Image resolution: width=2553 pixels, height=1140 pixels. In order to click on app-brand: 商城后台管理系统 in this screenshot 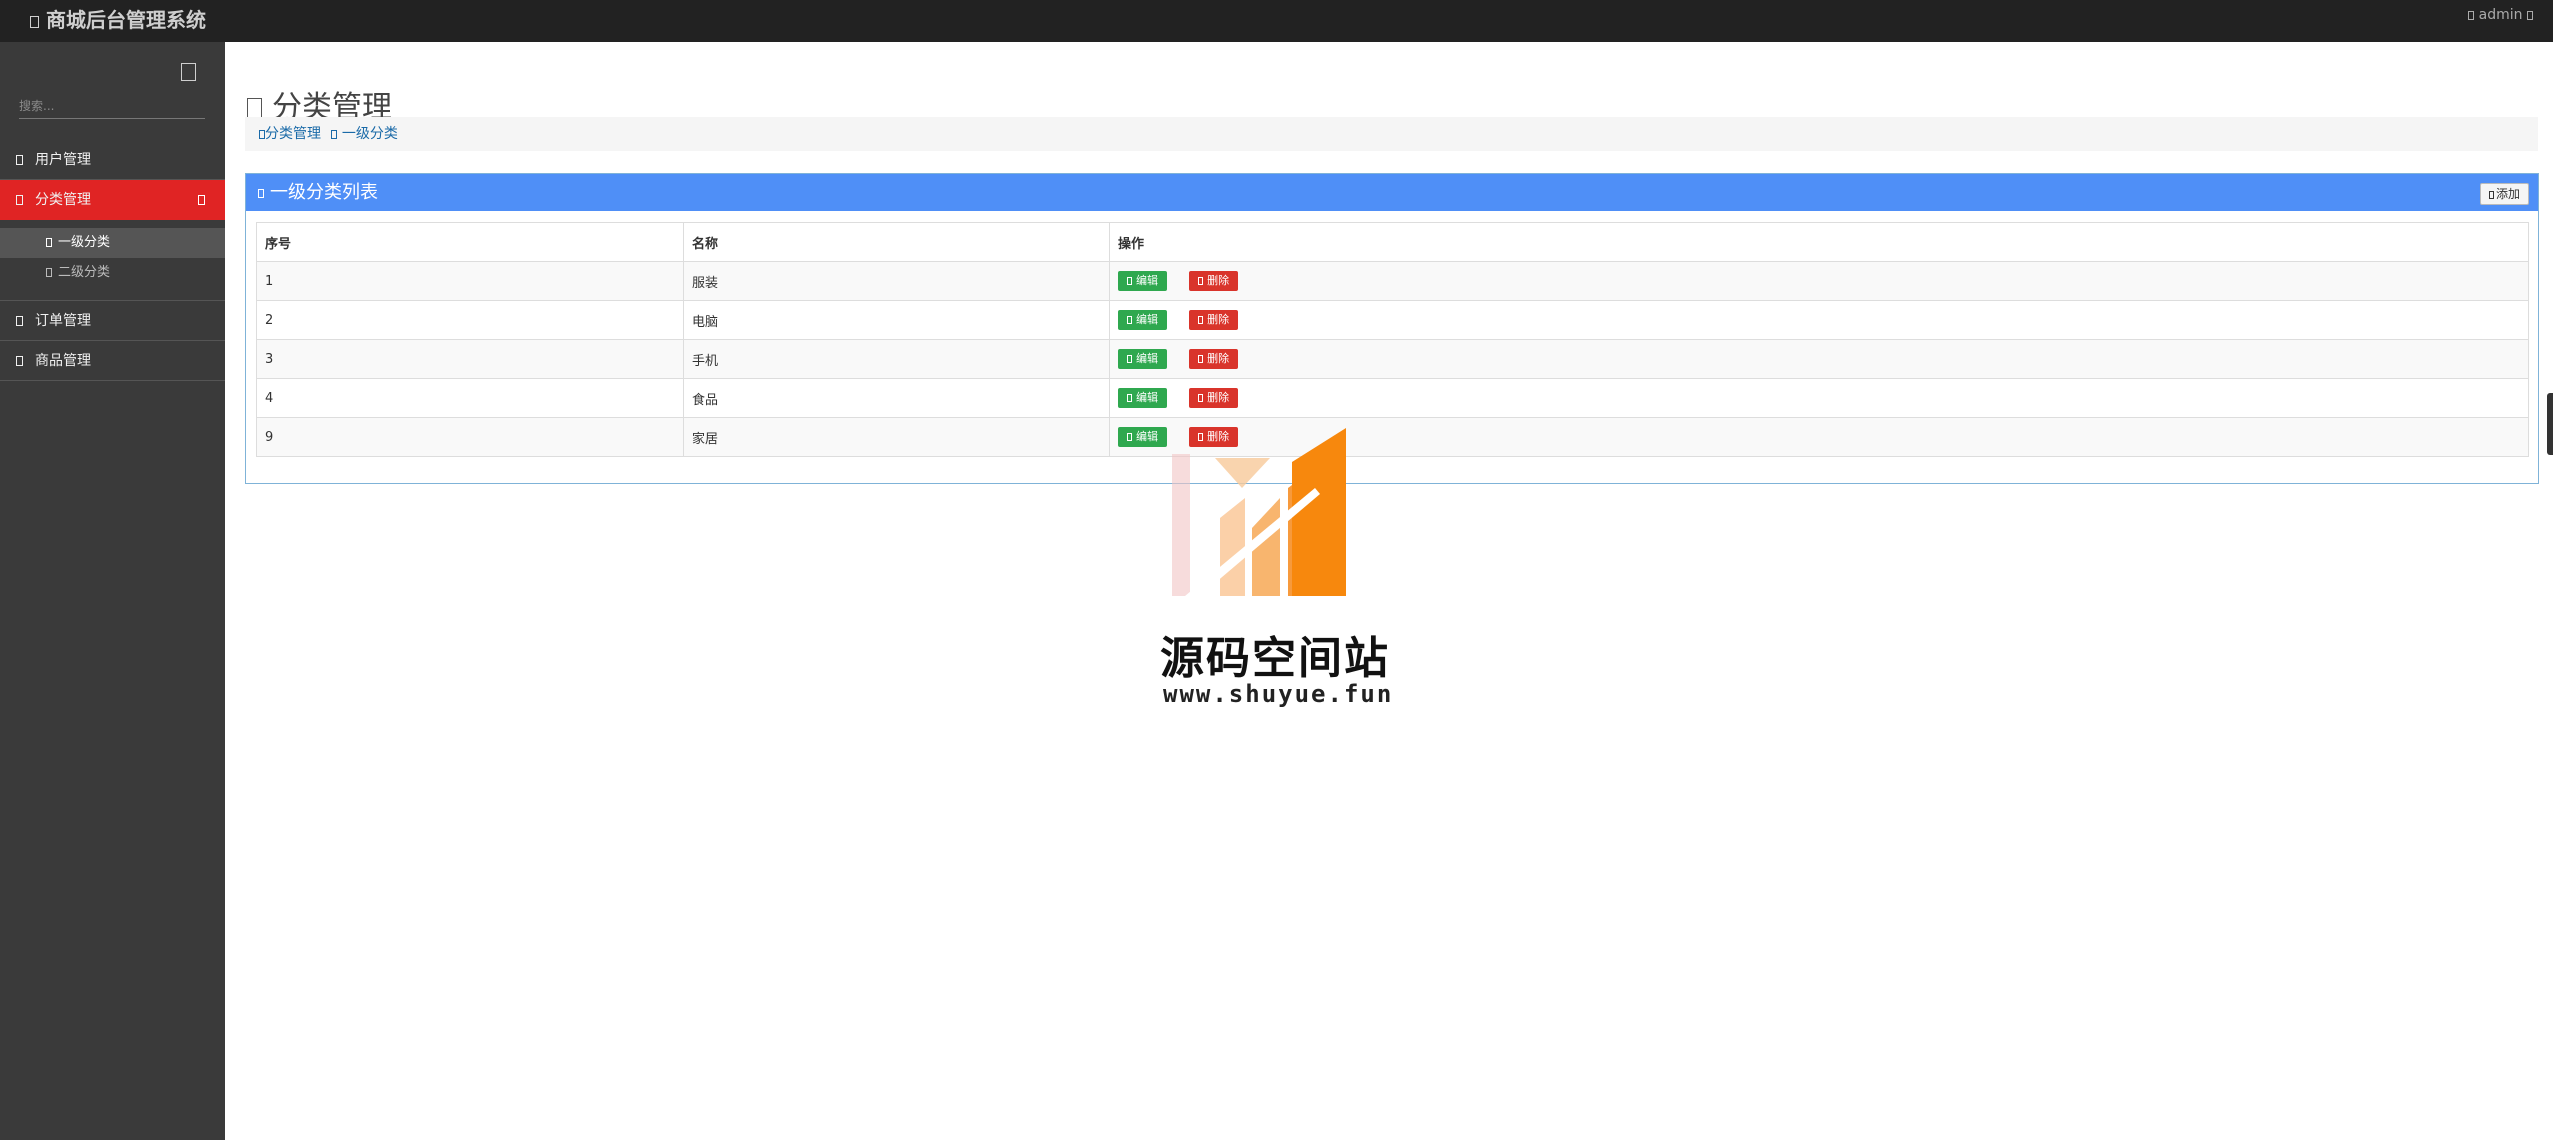, I will do `click(118, 21)`.